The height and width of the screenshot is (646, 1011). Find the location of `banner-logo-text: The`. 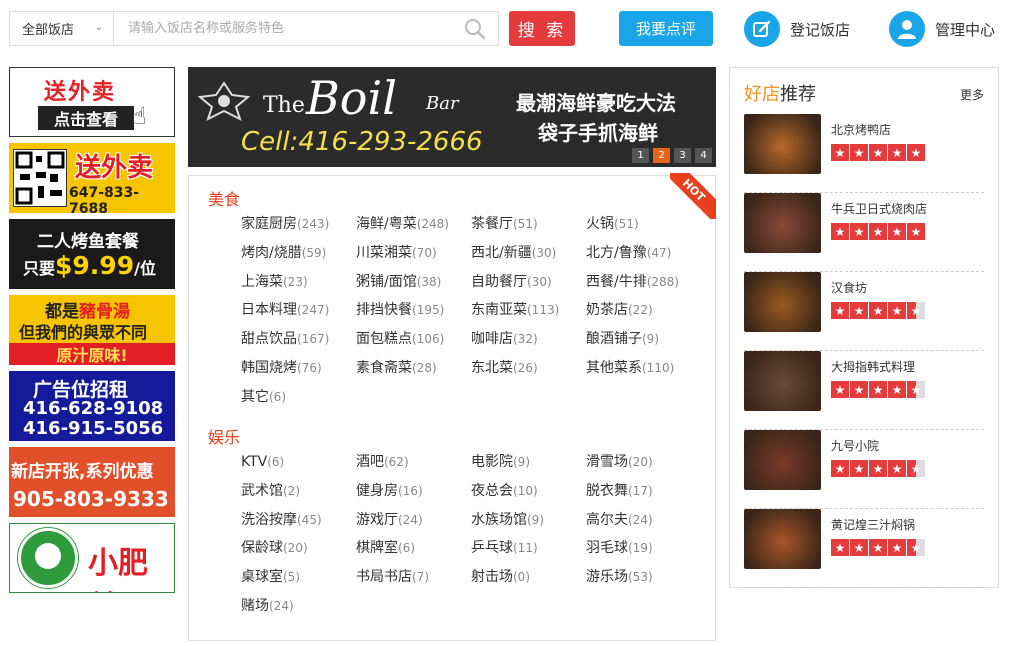

banner-logo-text: The is located at coordinates (284, 105).